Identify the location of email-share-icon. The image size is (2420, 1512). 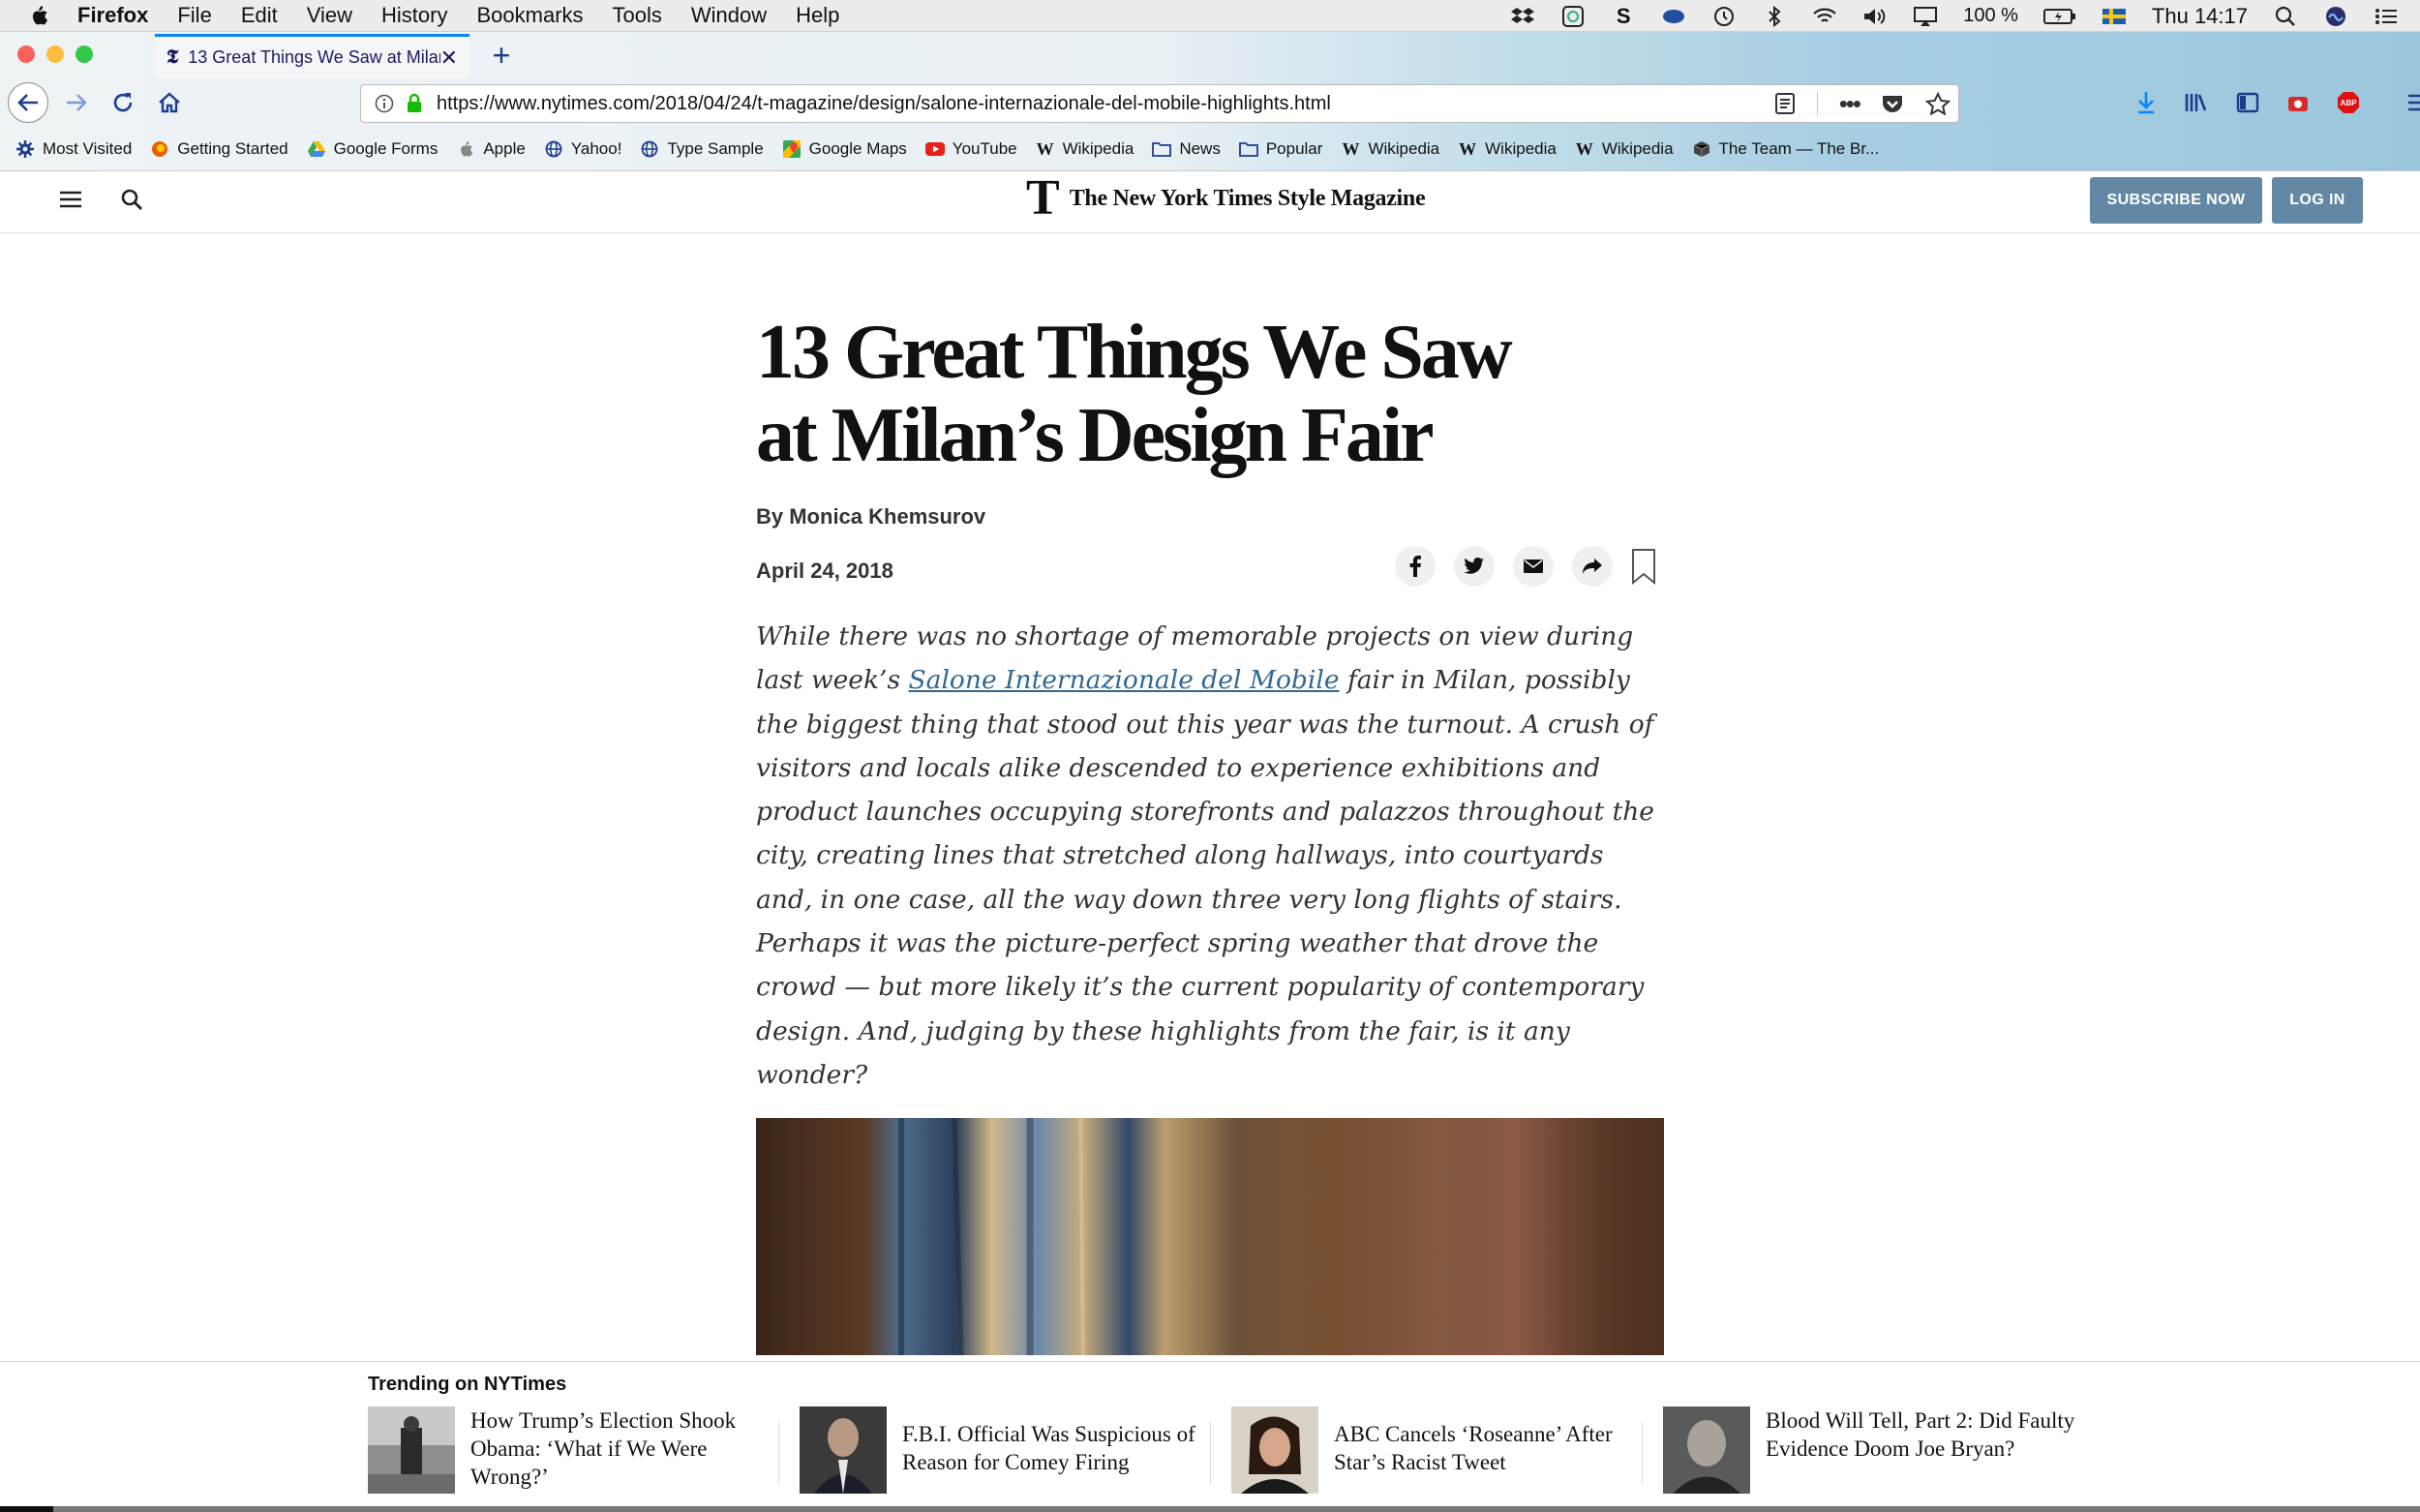
(1533, 566).